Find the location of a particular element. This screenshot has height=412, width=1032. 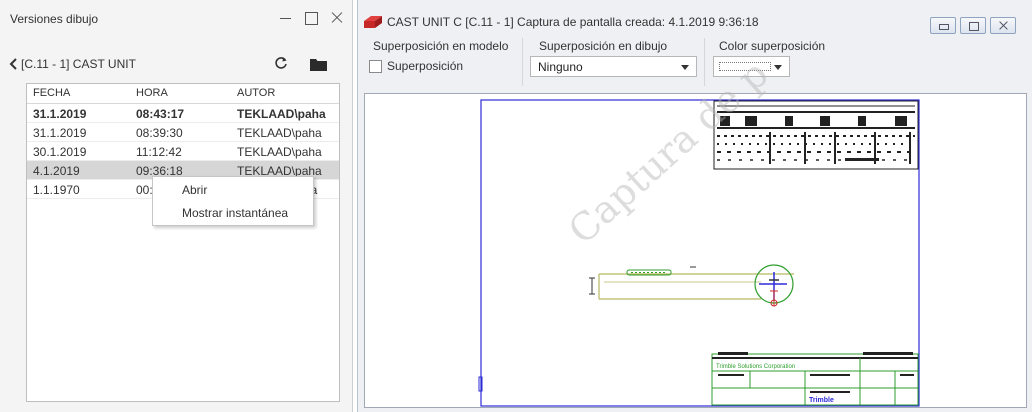

column-header-autor: AUTOR is located at coordinates (256, 93).